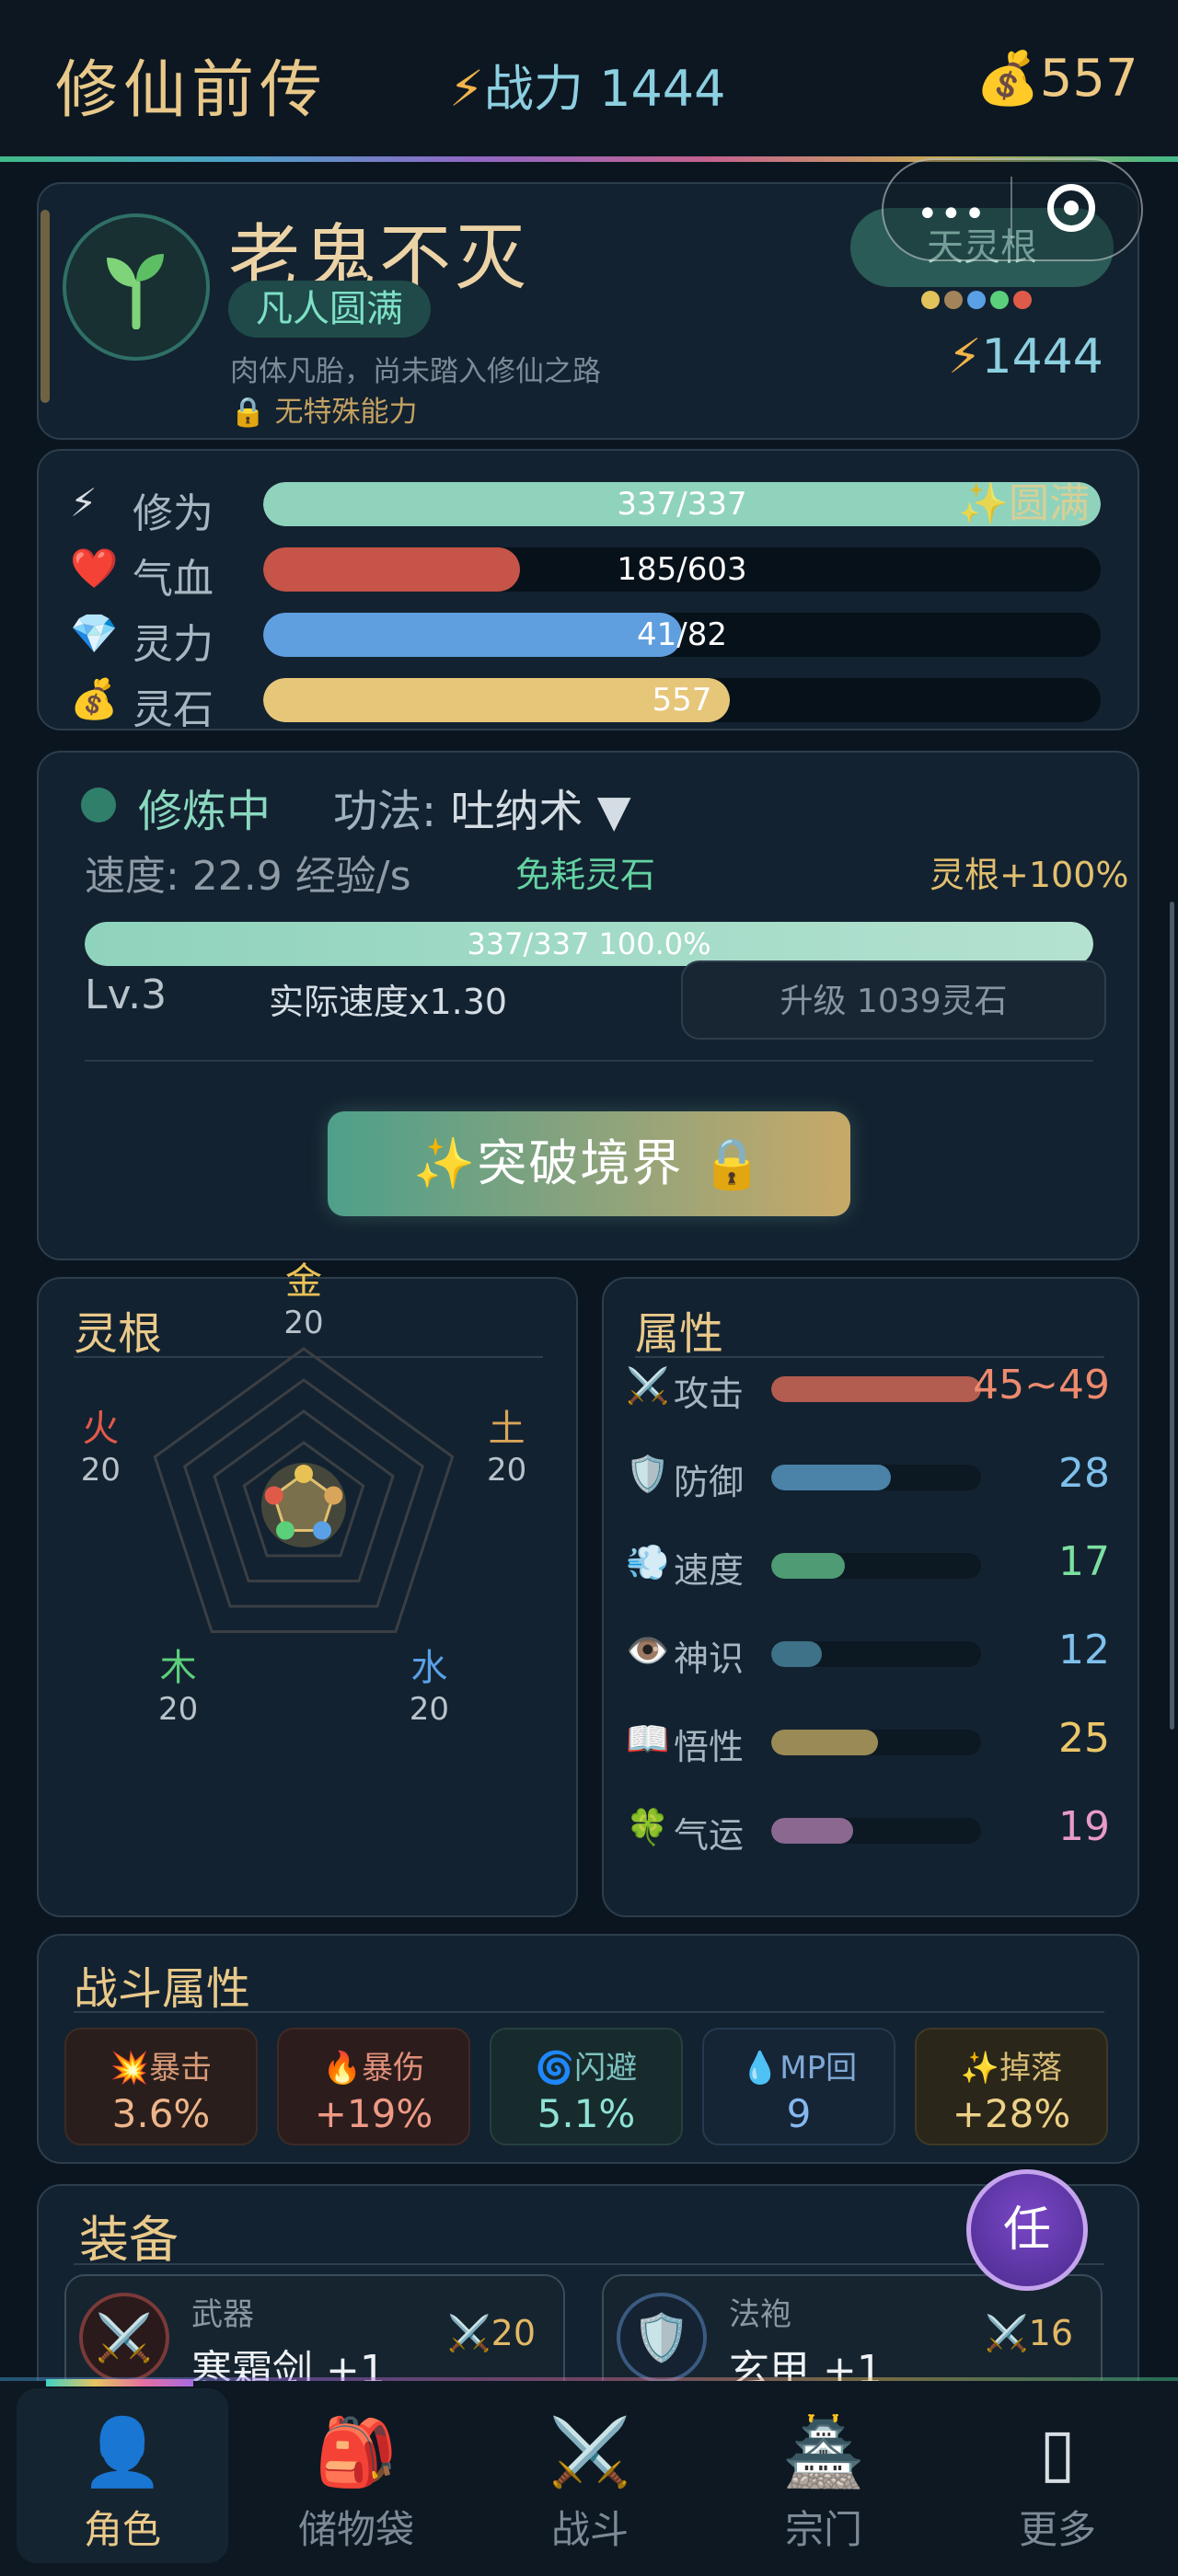  I want to click on target-icon, so click(1071, 208).